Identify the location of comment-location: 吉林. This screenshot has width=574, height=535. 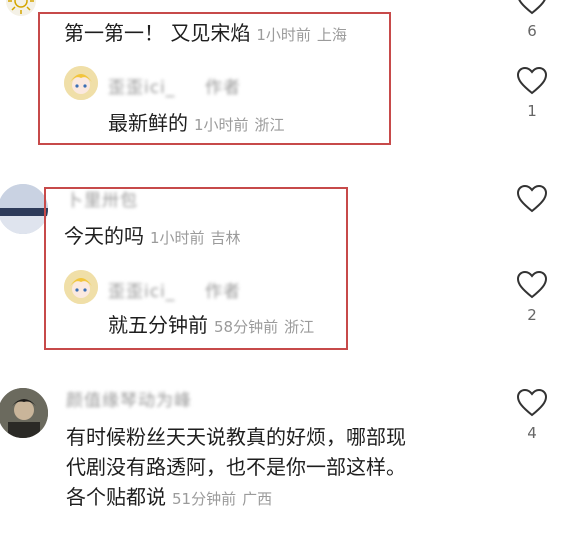
(225, 238).